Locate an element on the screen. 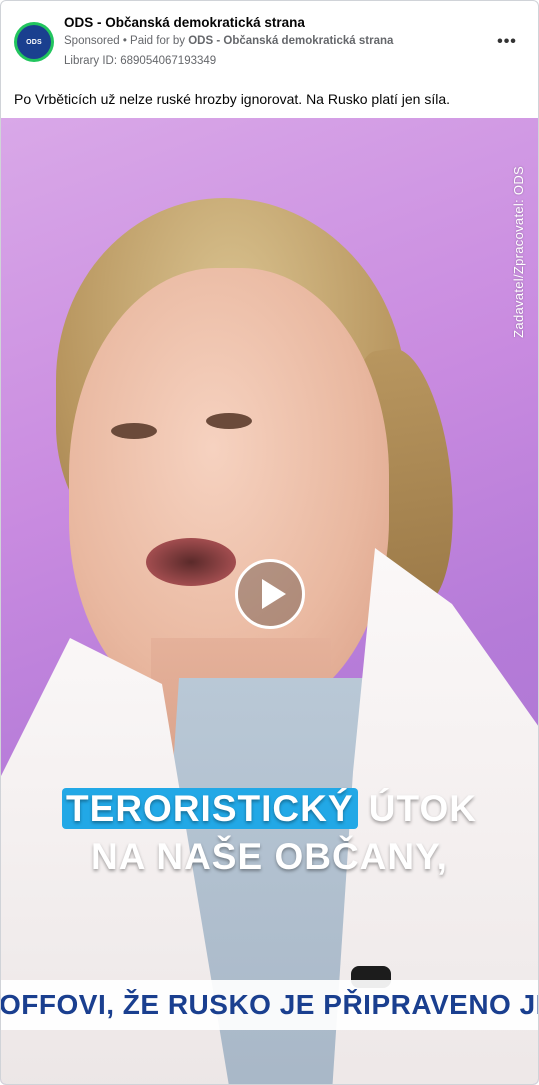 The width and height of the screenshot is (539, 1085). page-avatar: ODS is located at coordinates (34, 42).